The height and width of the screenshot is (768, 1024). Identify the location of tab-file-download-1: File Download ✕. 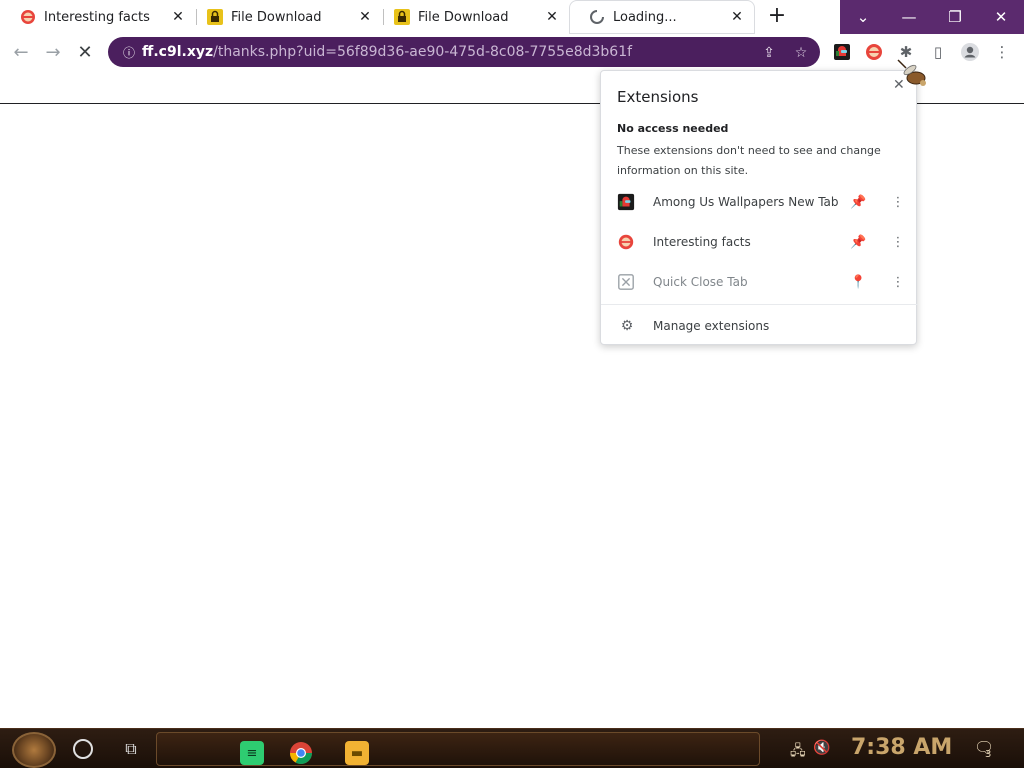
(285, 17).